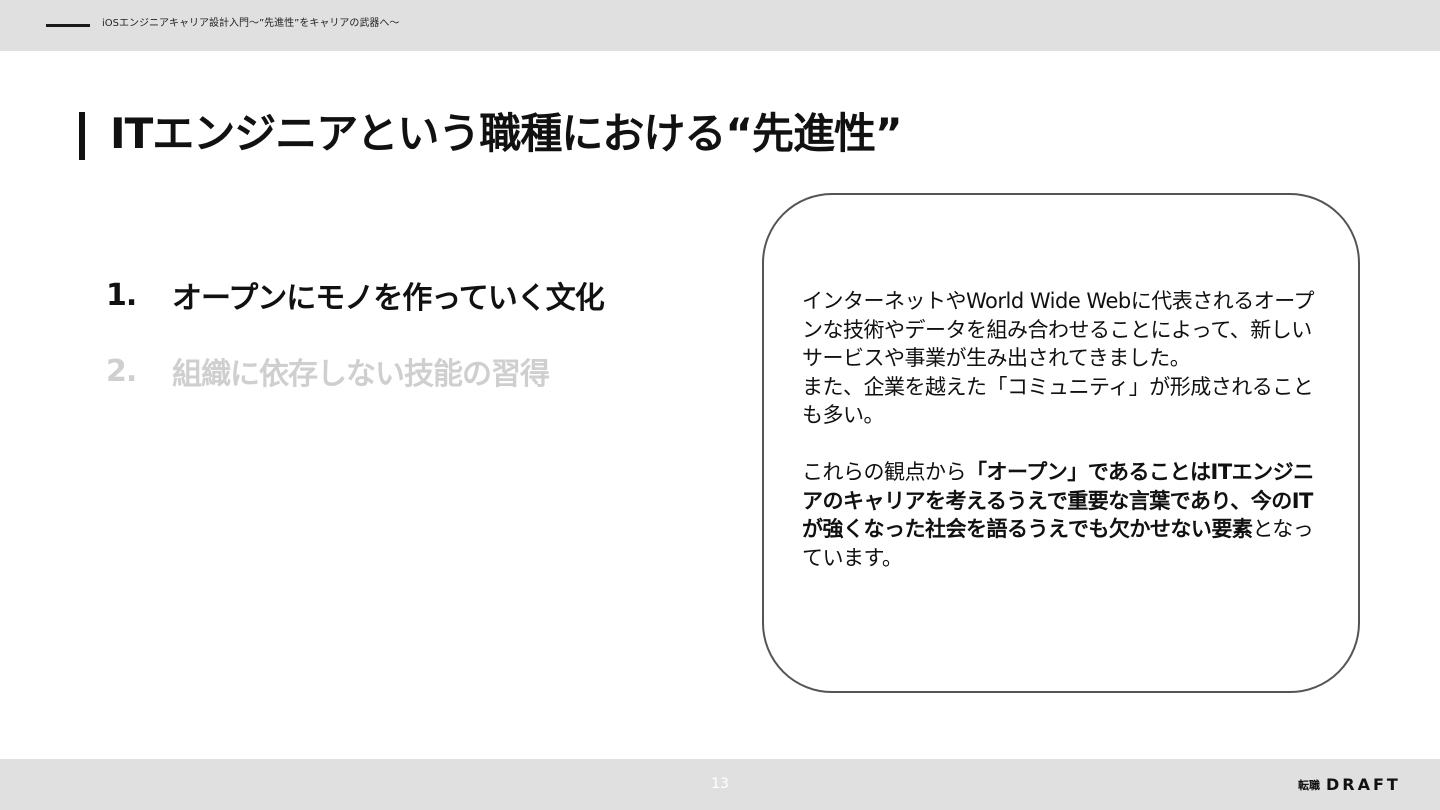 This screenshot has width=1440, height=810. I want to click on agenda-item-1: 1. オープンにモノを作っていく文化, so click(355, 295).